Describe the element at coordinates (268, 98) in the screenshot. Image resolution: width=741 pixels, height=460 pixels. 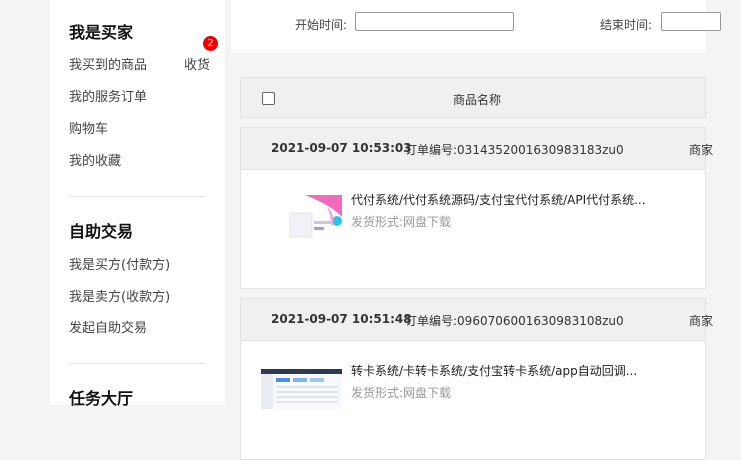
I see `select-all-checkbox` at that location.